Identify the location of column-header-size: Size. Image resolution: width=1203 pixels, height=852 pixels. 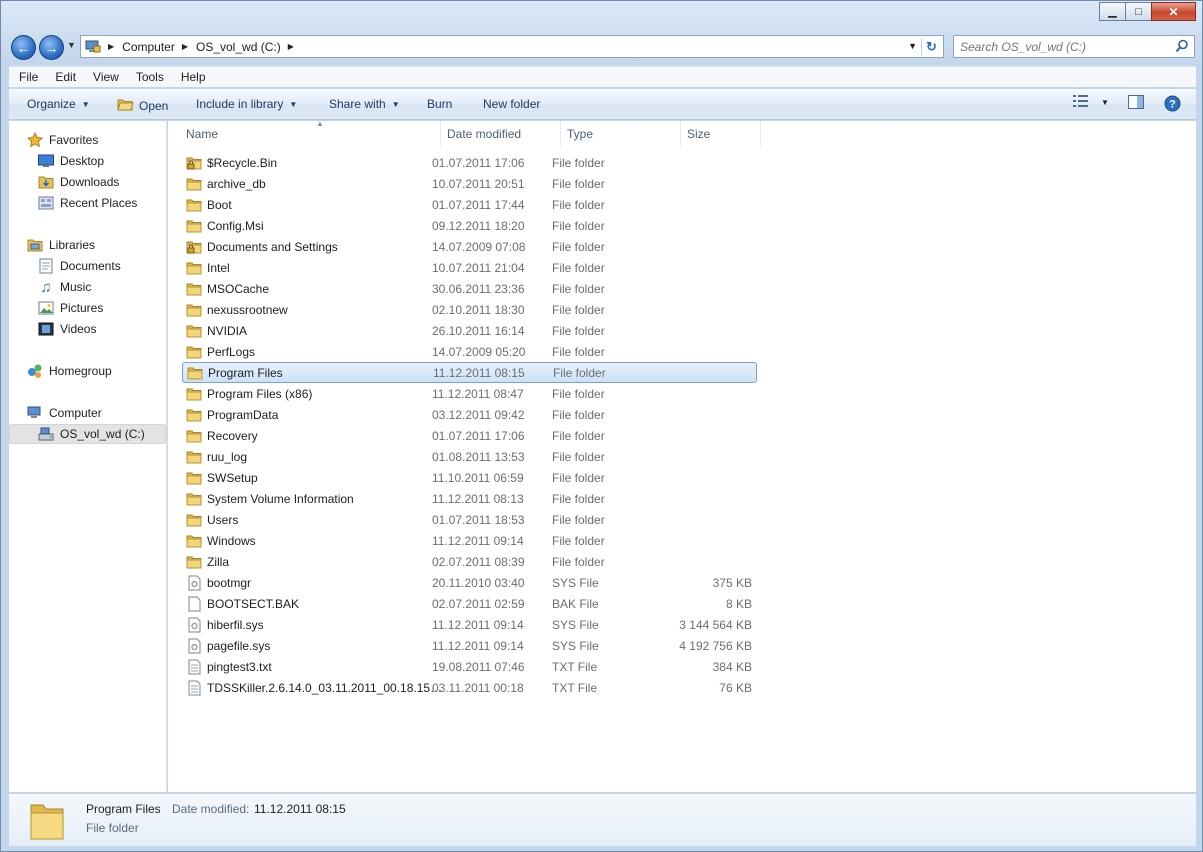
(721, 133).